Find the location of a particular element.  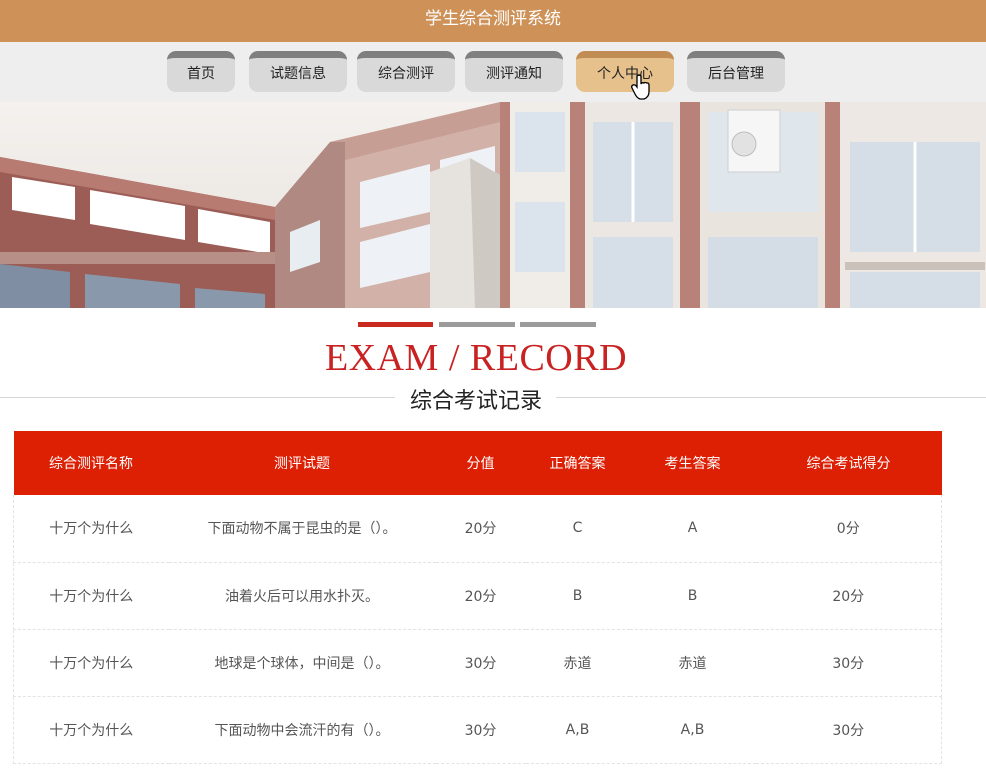

cell-student-answer: A is located at coordinates (692, 529).